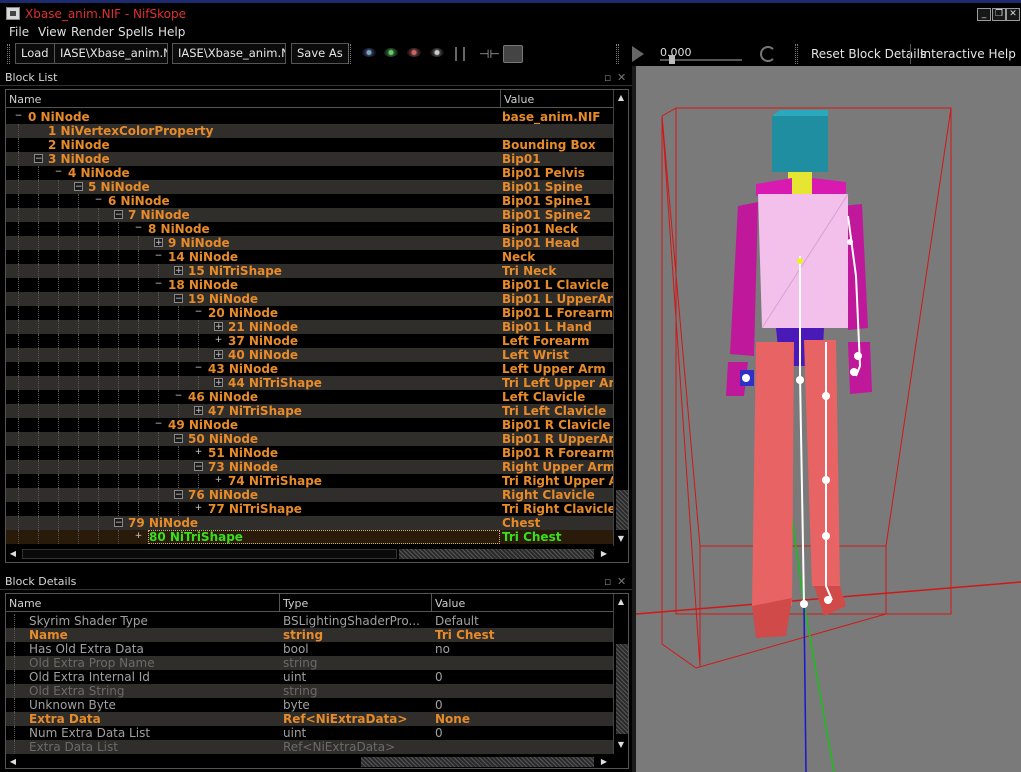 The image size is (1021, 772). I want to click on perspective-icon, so click(513, 54).